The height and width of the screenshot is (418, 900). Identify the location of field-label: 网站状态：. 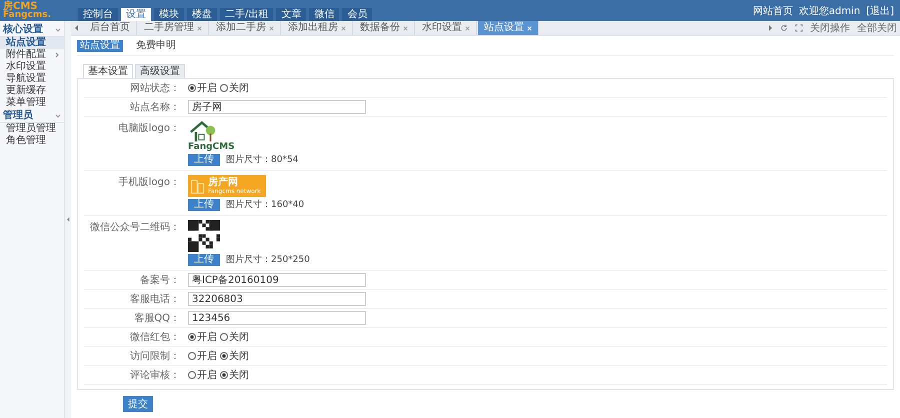
(155, 88).